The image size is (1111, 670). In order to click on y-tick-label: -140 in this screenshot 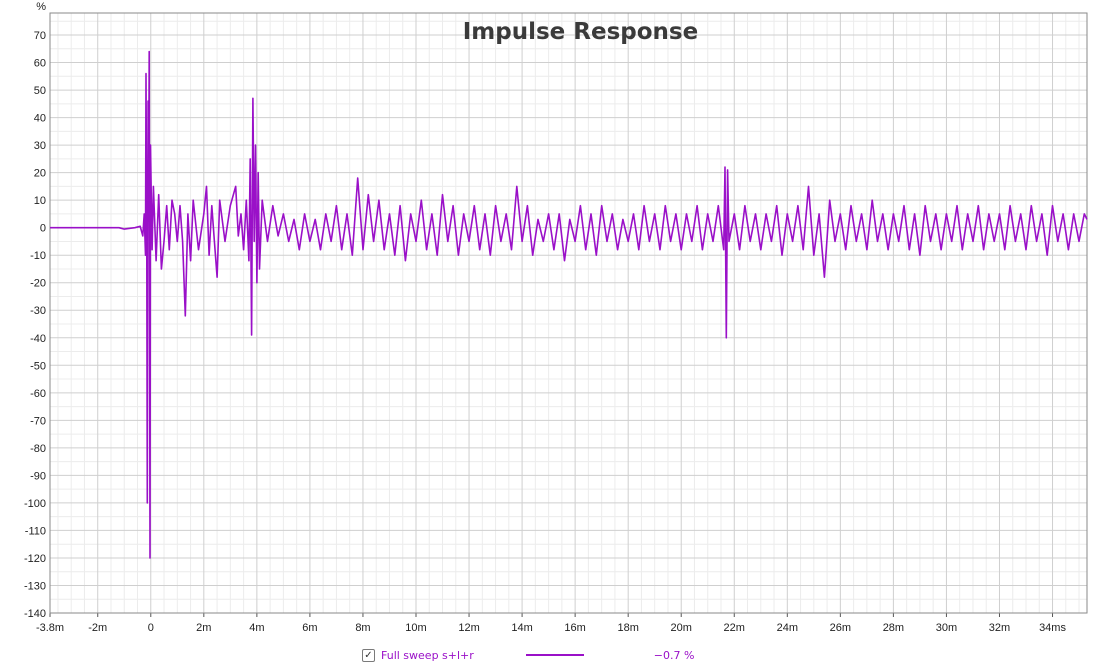, I will do `click(35, 614)`.